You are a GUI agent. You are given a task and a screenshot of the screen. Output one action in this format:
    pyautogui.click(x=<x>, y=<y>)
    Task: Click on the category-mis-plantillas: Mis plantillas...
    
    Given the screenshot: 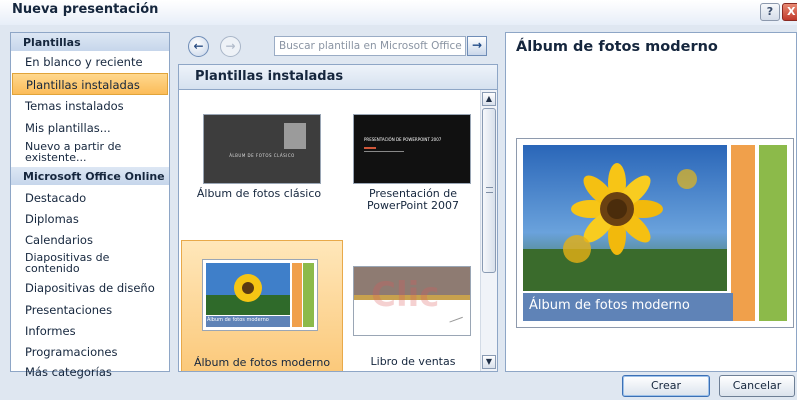 What is the action you would take?
    pyautogui.click(x=90, y=128)
    